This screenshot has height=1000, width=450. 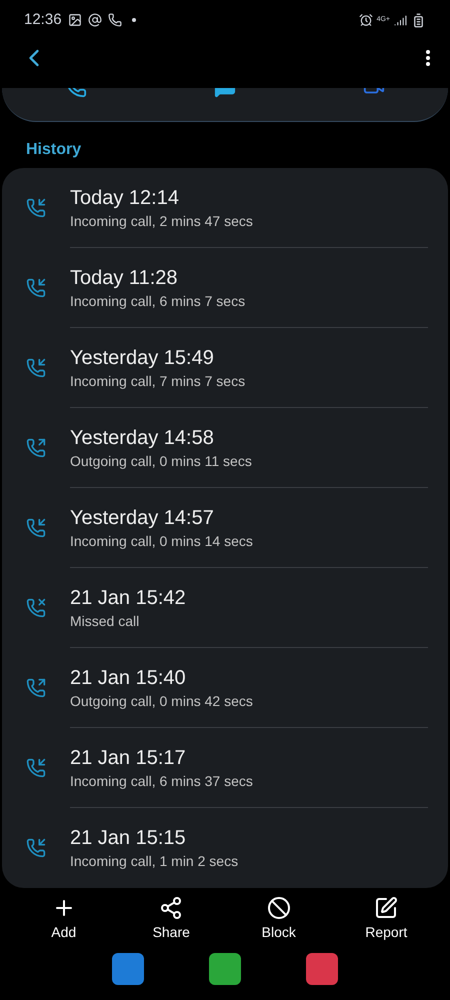 I want to click on share-icon, so click(x=171, y=908).